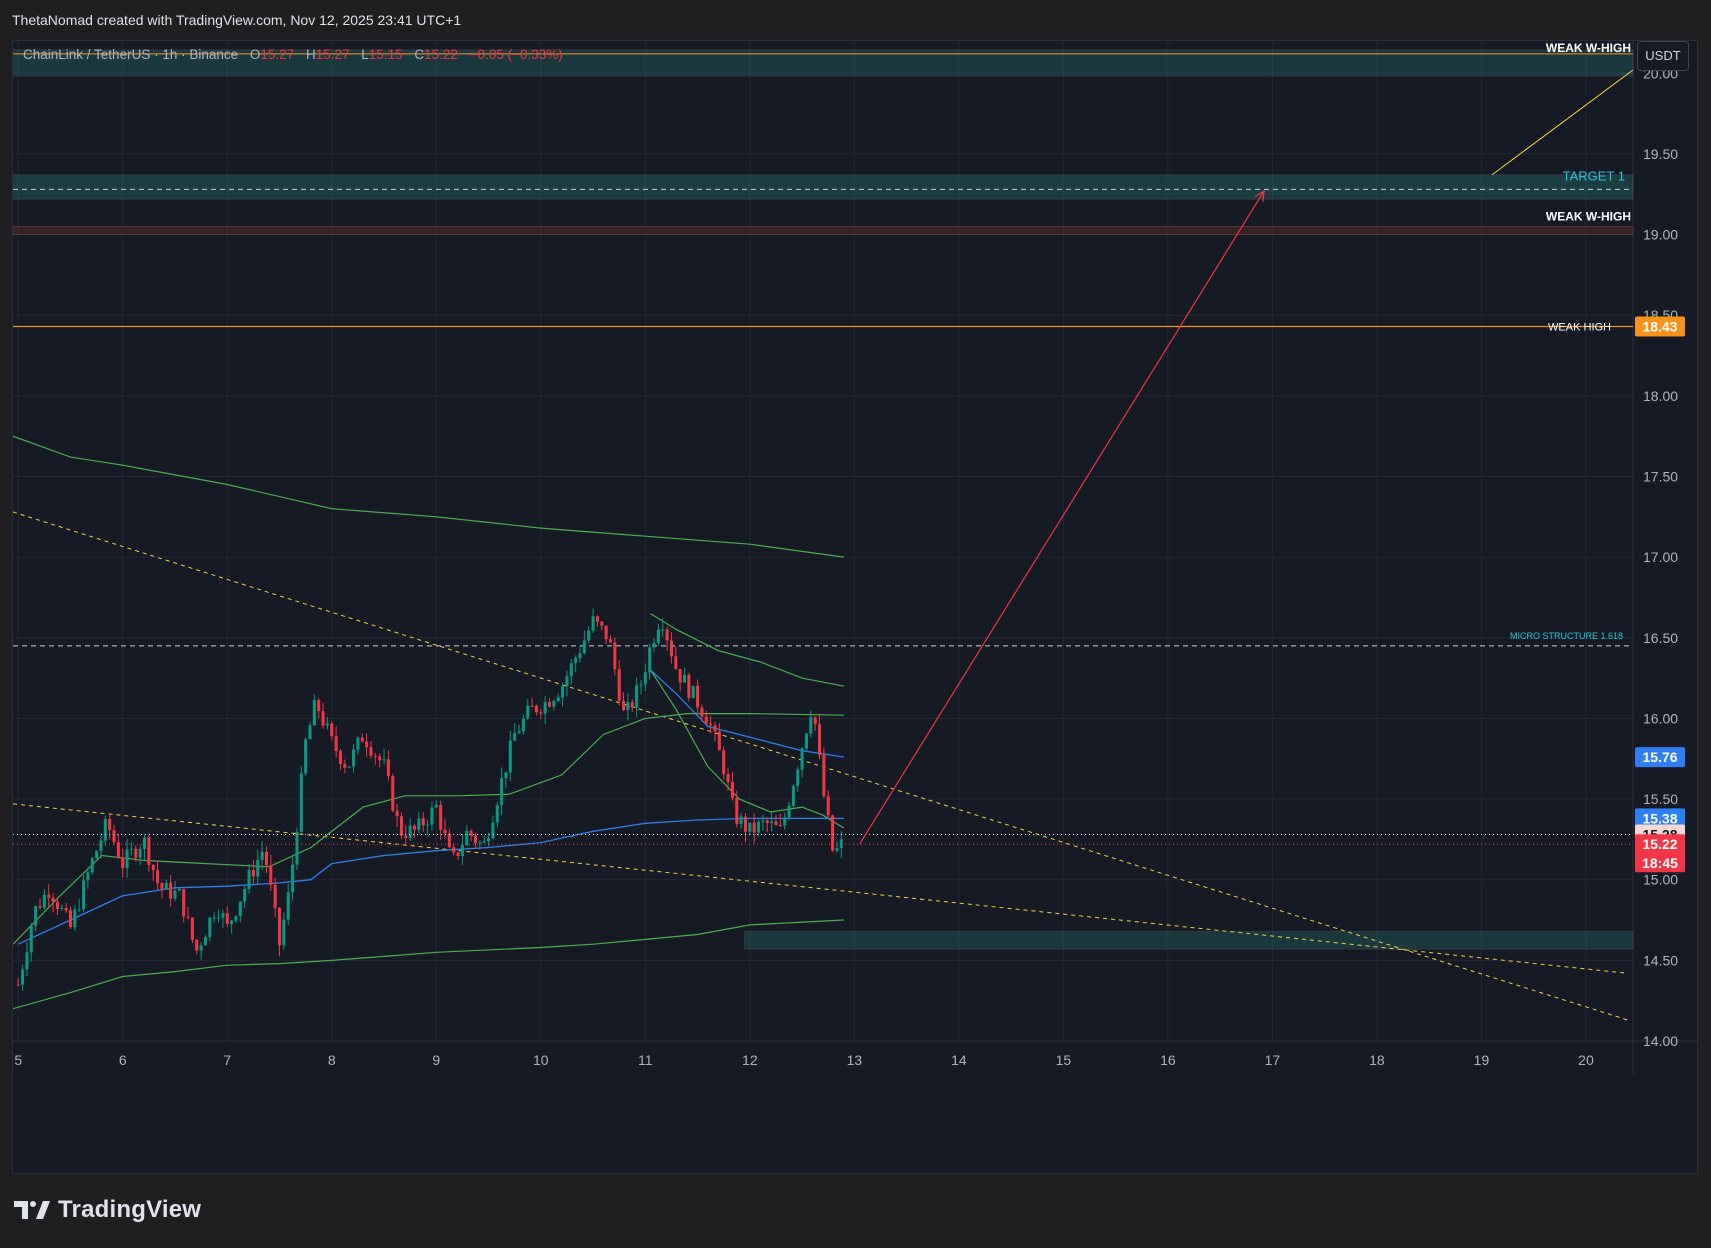 Image resolution: width=1711 pixels, height=1248 pixels. Describe the element at coordinates (1064, 1060) in the screenshot. I see `time-axis-tick: 15` at that location.